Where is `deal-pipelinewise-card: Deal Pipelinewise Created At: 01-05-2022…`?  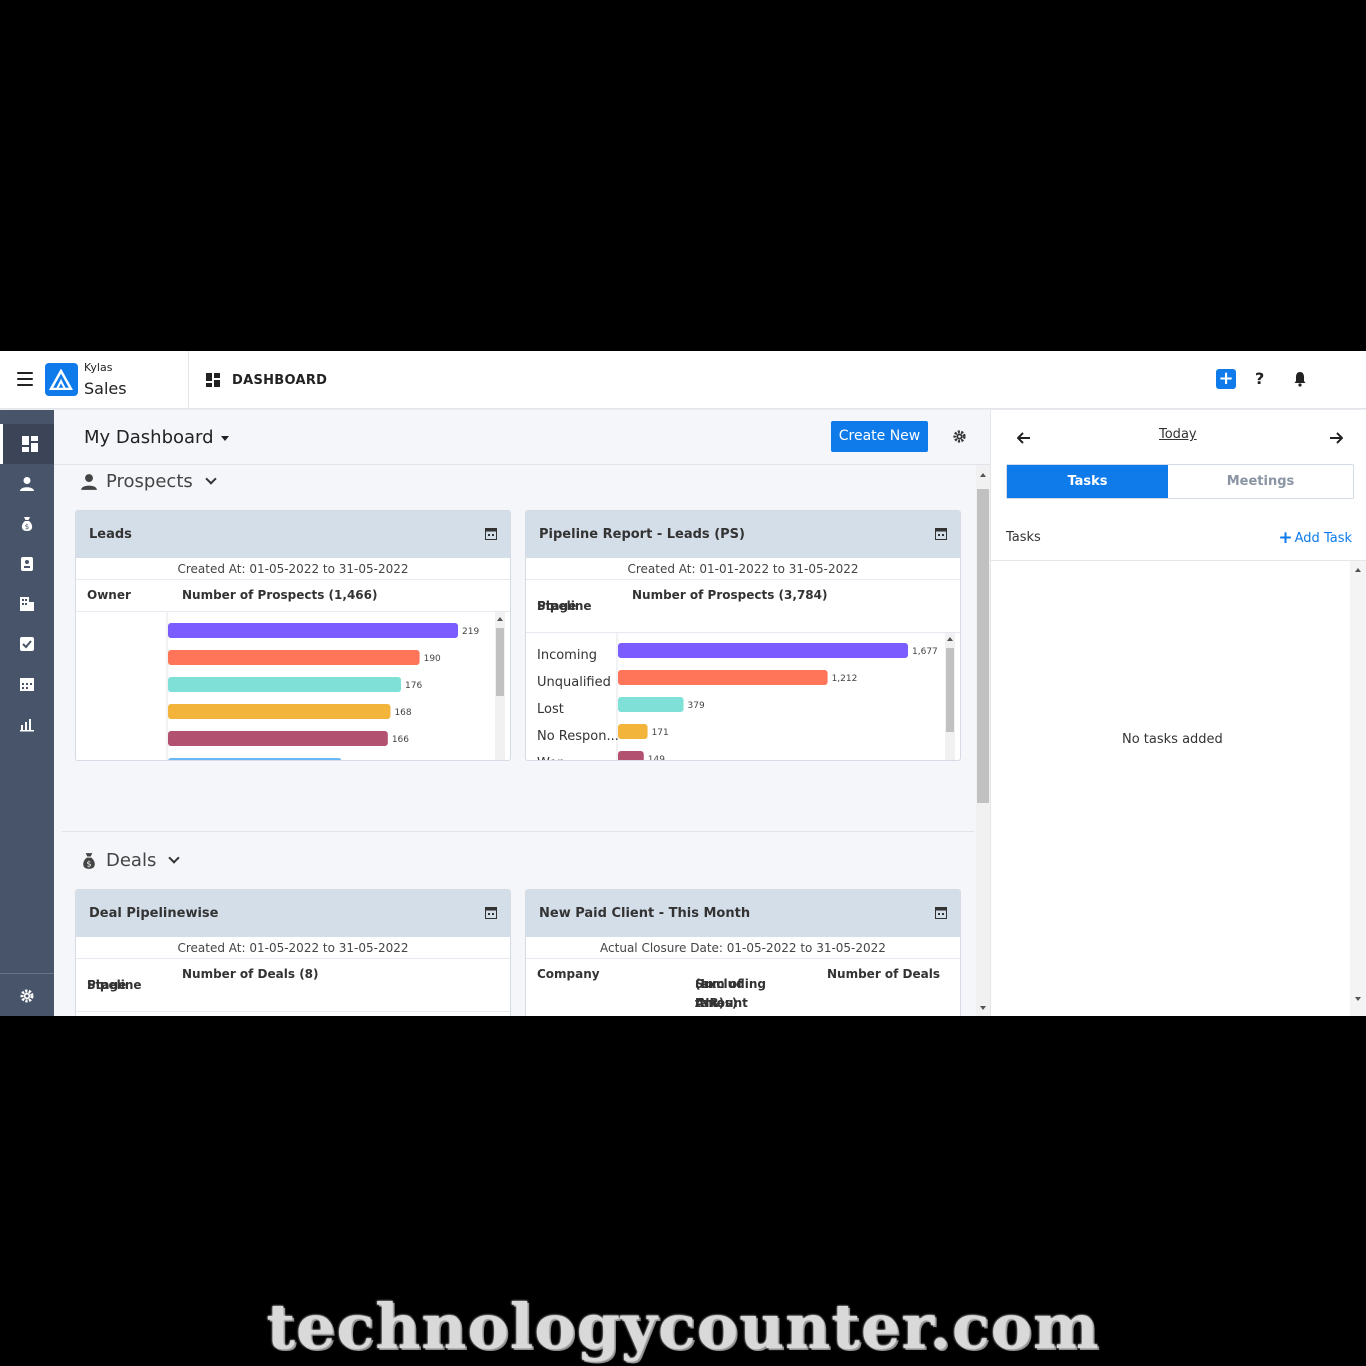 deal-pipelinewise-card: Deal Pipelinewise Created At: 01-05-2022… is located at coordinates (293, 952).